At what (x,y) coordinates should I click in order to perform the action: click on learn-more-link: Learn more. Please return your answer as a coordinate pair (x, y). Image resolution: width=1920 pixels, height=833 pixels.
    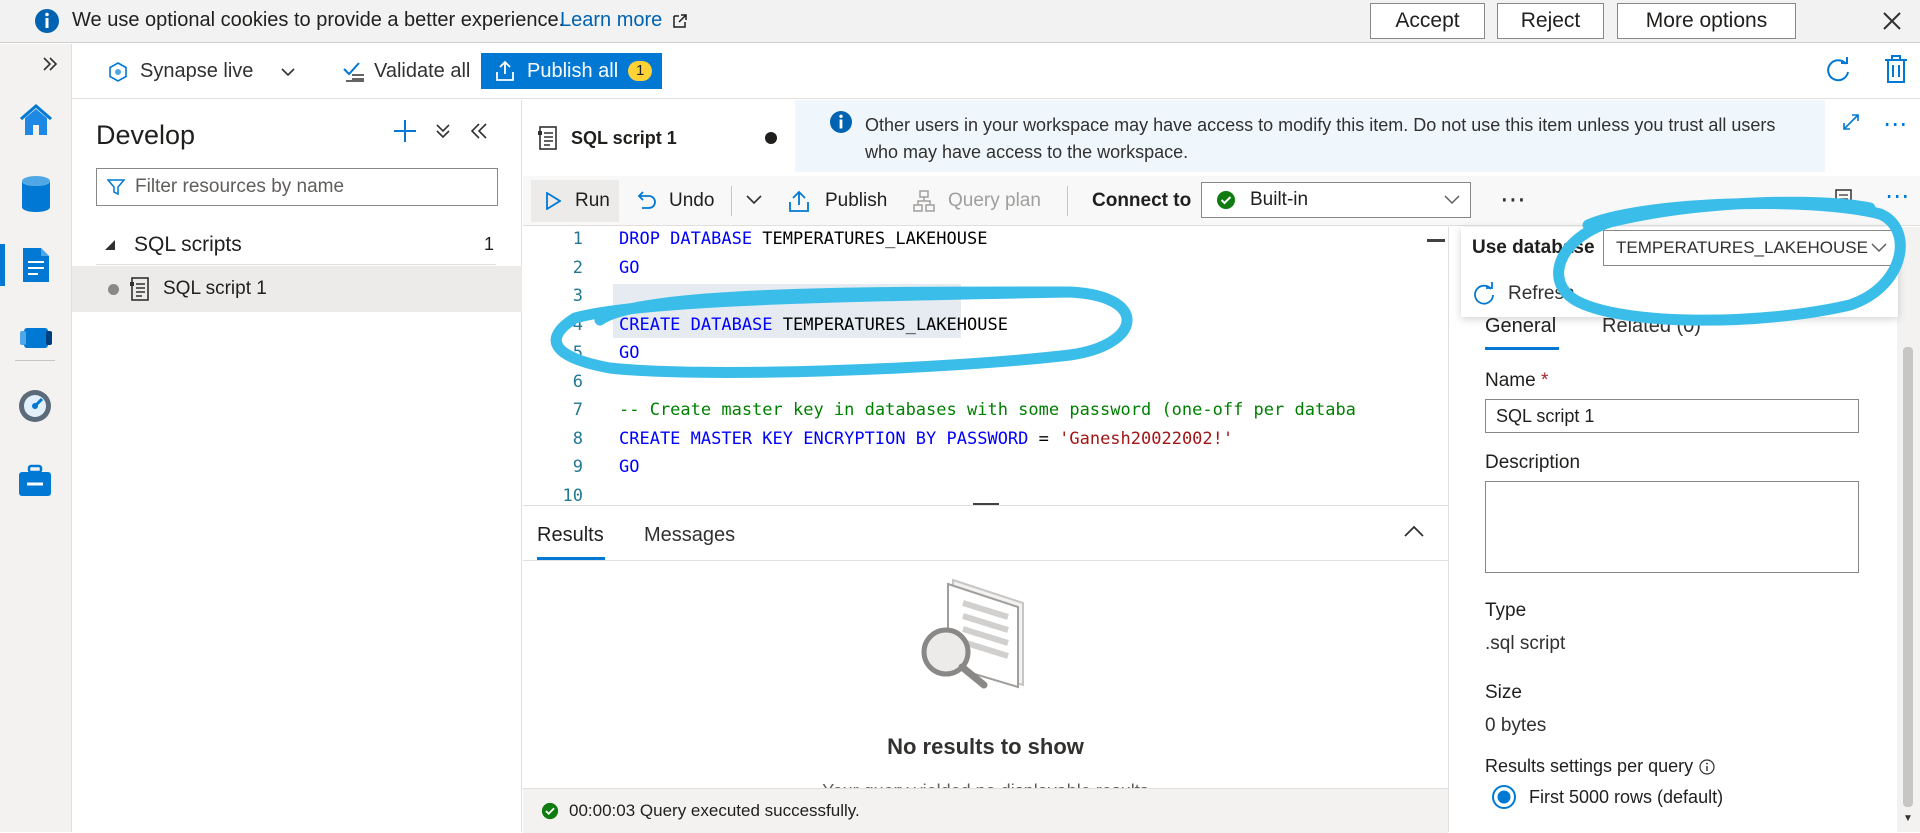
    Looking at the image, I should click on (624, 20).